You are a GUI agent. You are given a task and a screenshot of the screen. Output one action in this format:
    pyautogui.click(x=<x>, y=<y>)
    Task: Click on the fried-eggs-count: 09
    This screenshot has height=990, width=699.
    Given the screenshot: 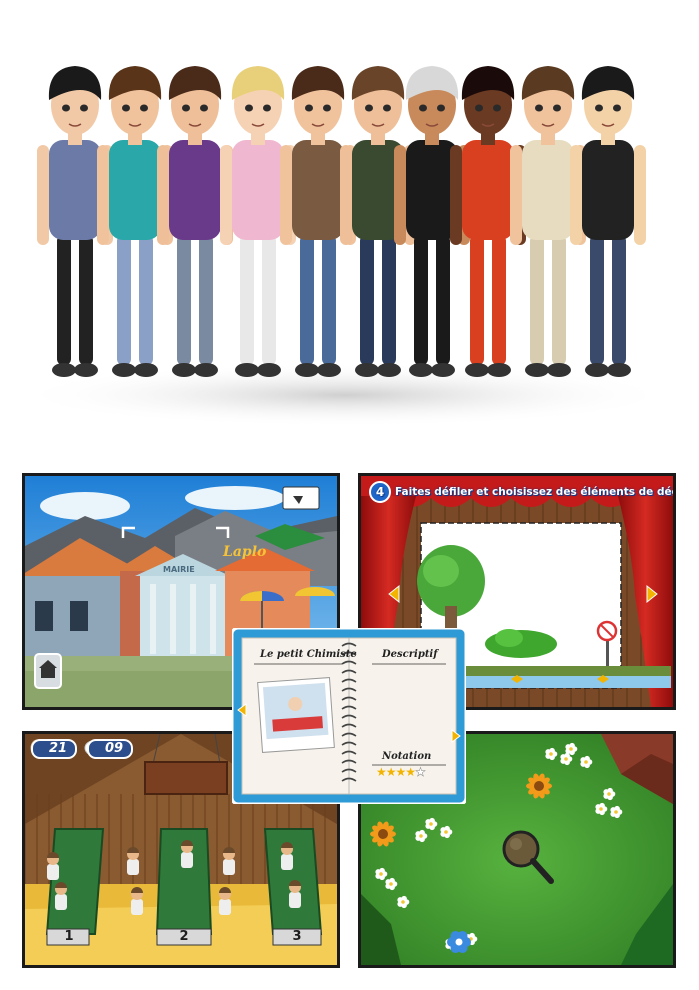 What is the action you would take?
    pyautogui.click(x=110, y=749)
    